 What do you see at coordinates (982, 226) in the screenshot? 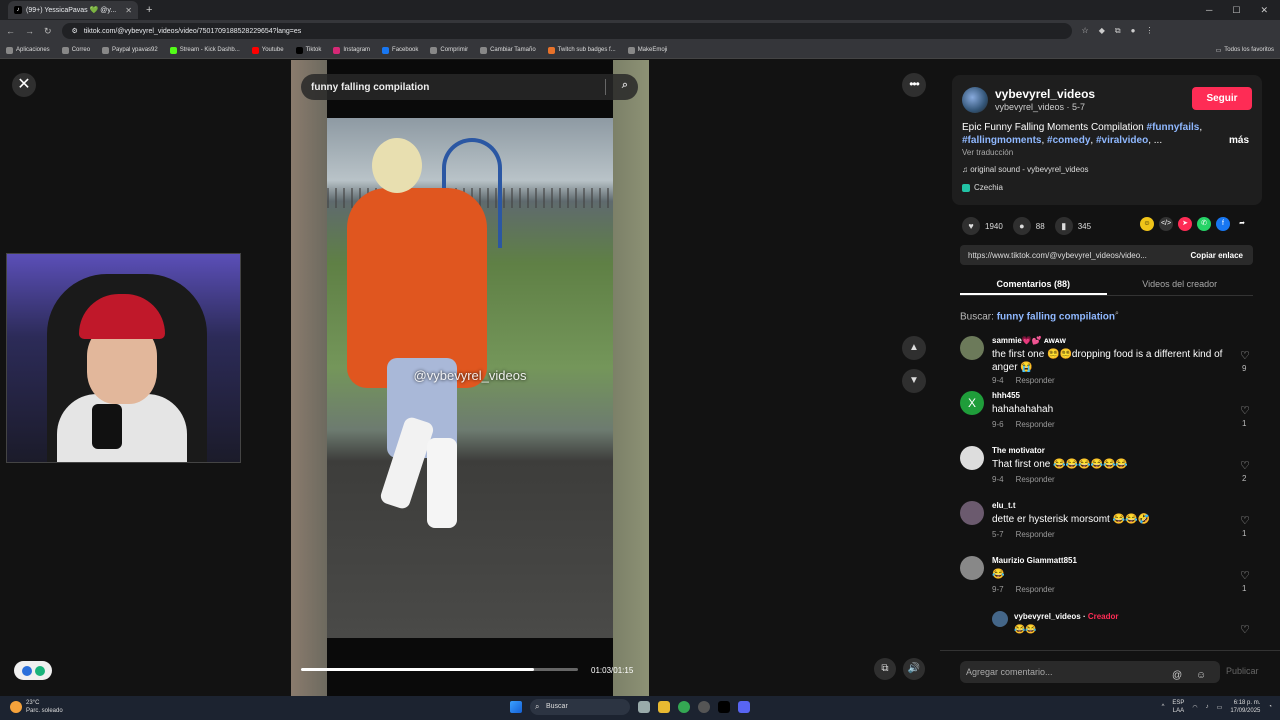
I see `like-button: ♥ 1940` at bounding box center [982, 226].